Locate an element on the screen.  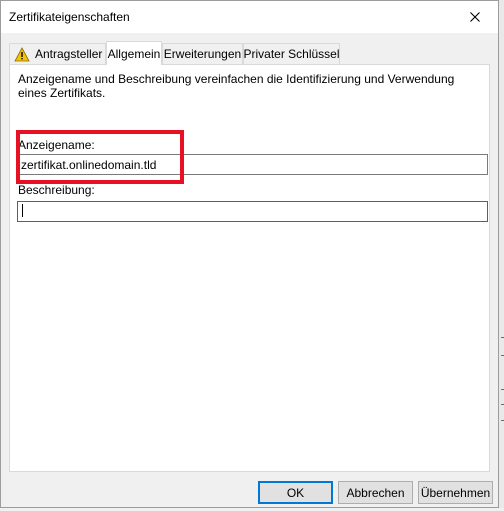
close-icon is located at coordinates (474, 17).